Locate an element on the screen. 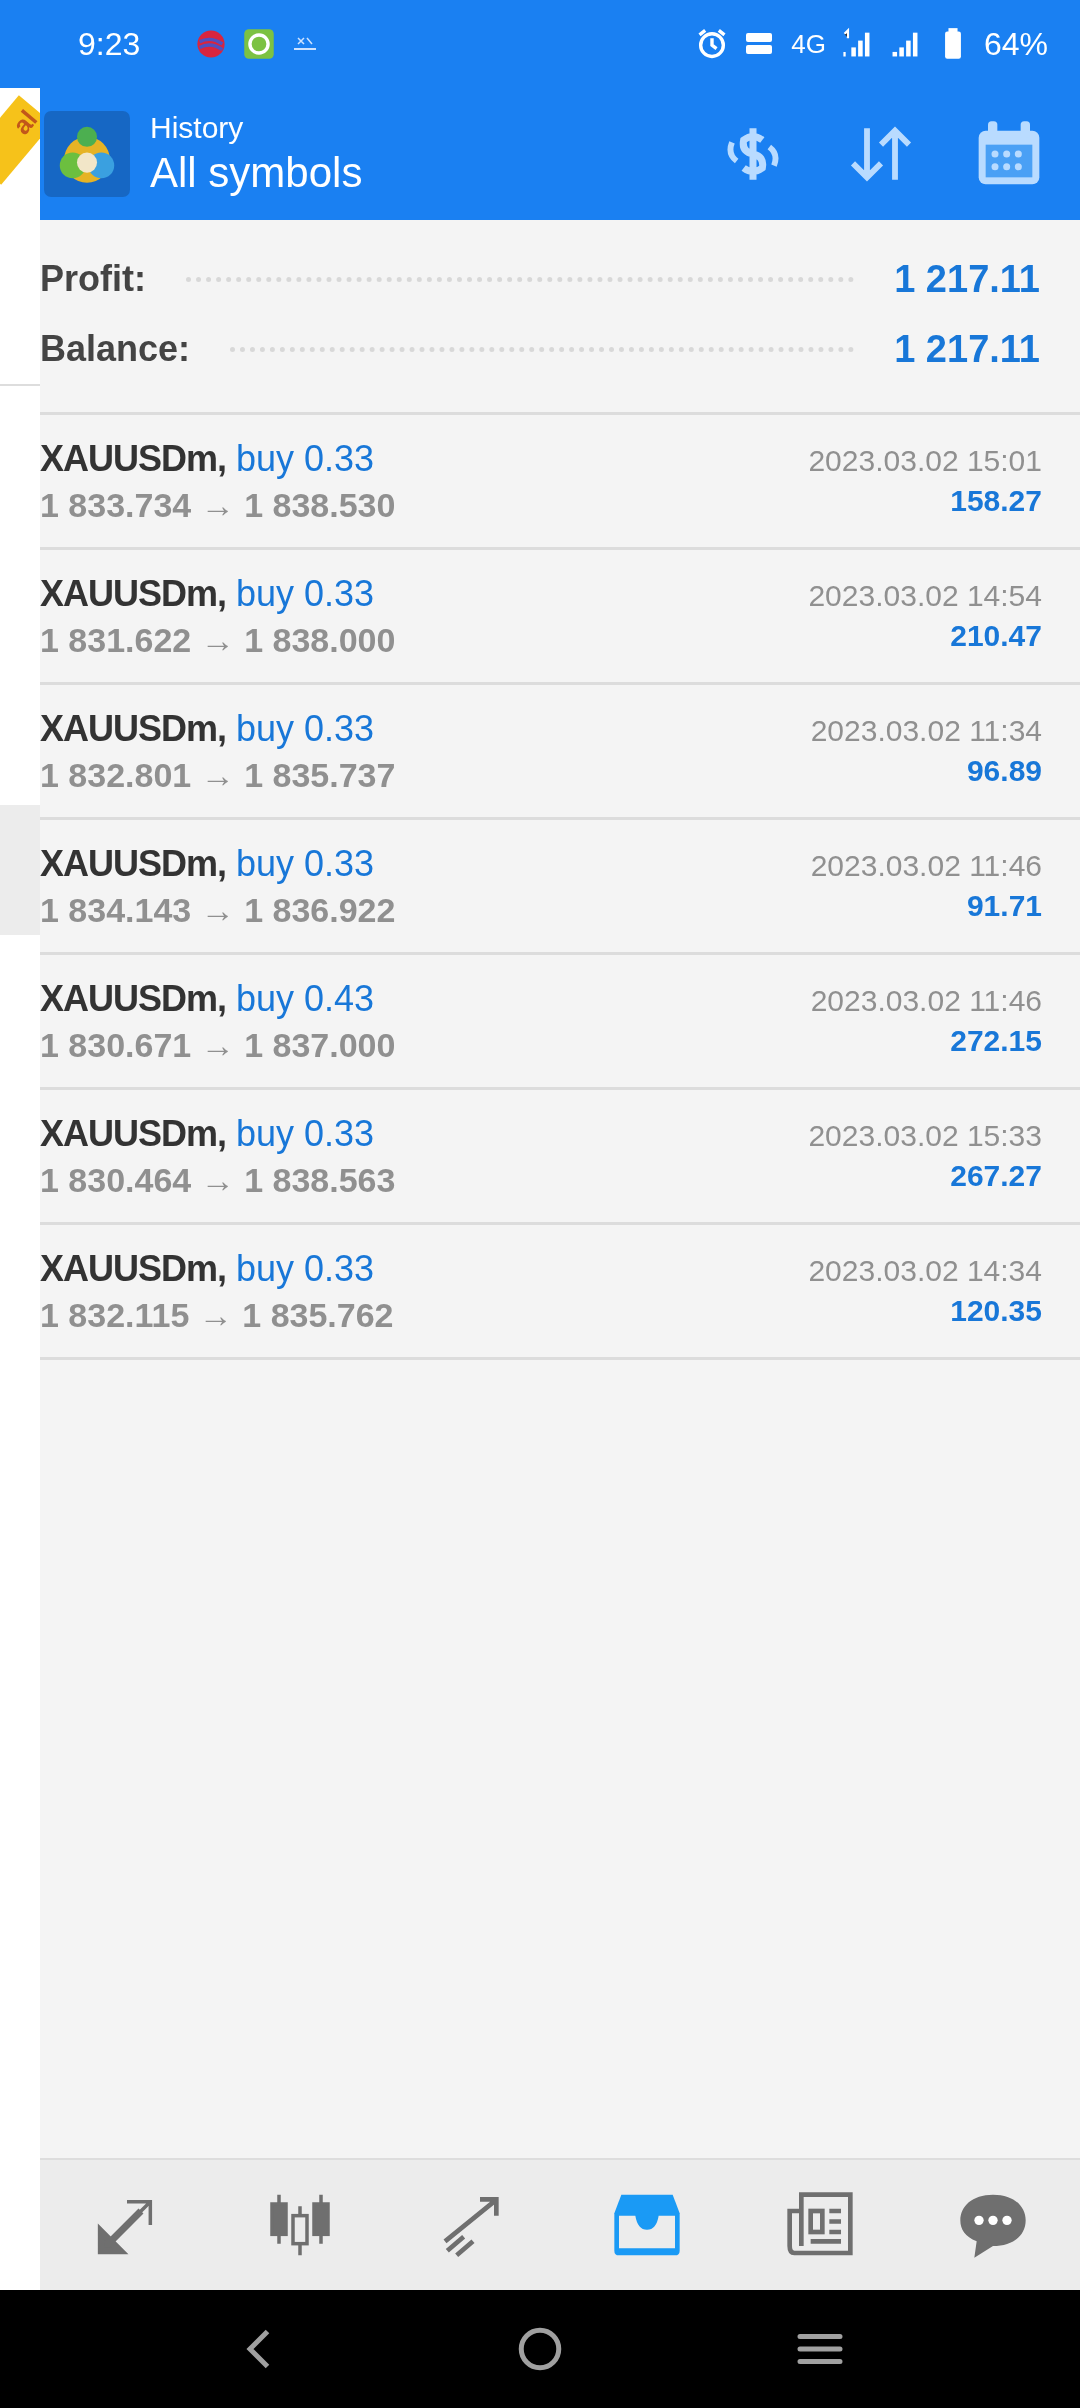 The width and height of the screenshot is (1080, 2408). screen-title: History is located at coordinates (197, 128).